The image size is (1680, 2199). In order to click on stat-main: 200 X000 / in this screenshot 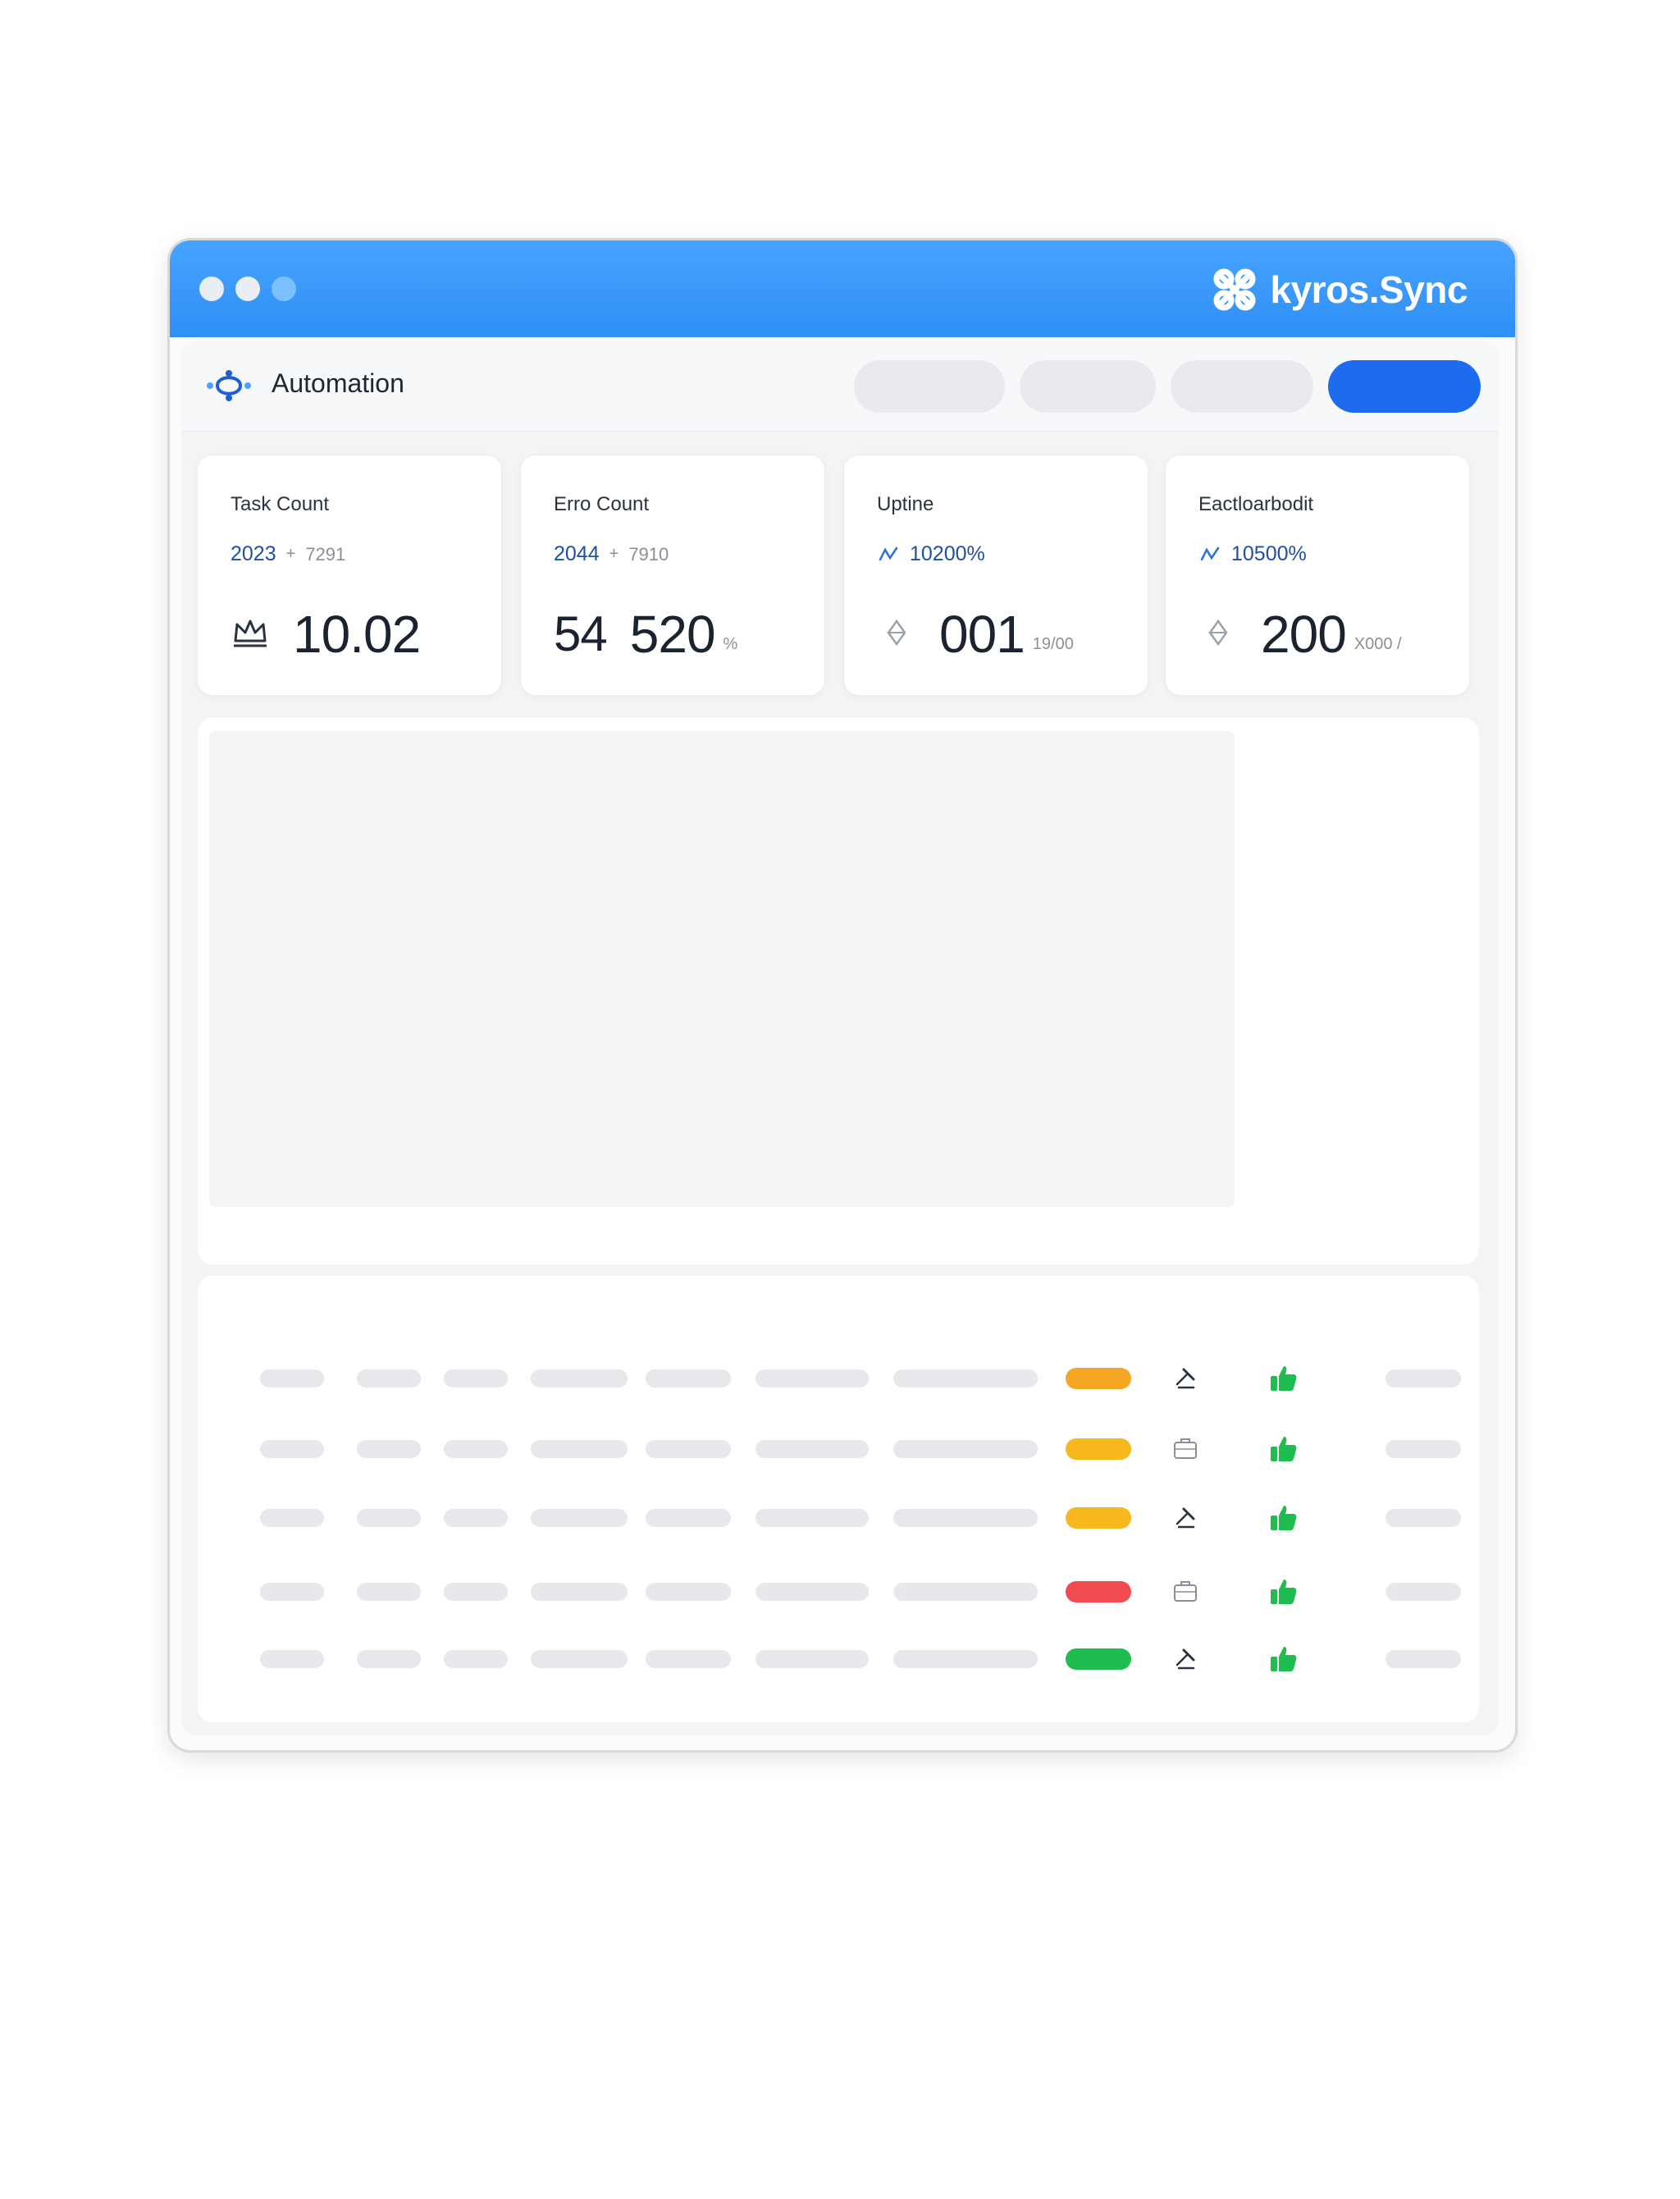, I will do `click(1300, 634)`.